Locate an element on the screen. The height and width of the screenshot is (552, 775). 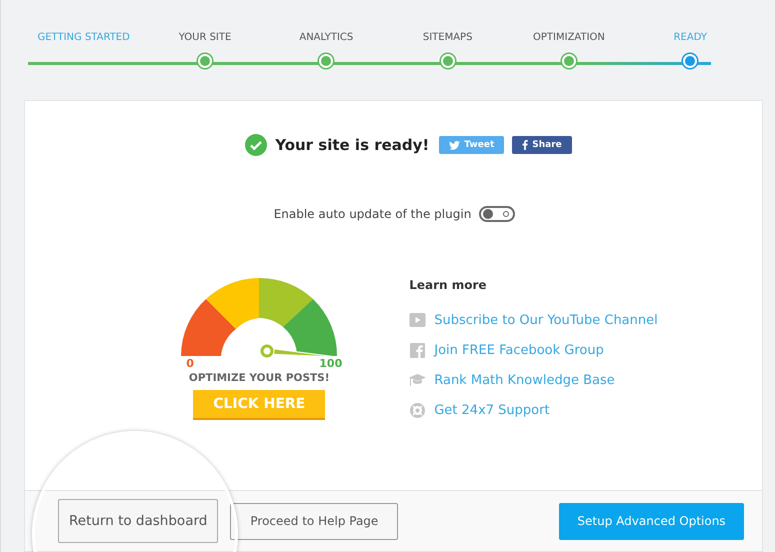
learn-more-link: Rank Math Knowledge Base is located at coordinates (524, 380).